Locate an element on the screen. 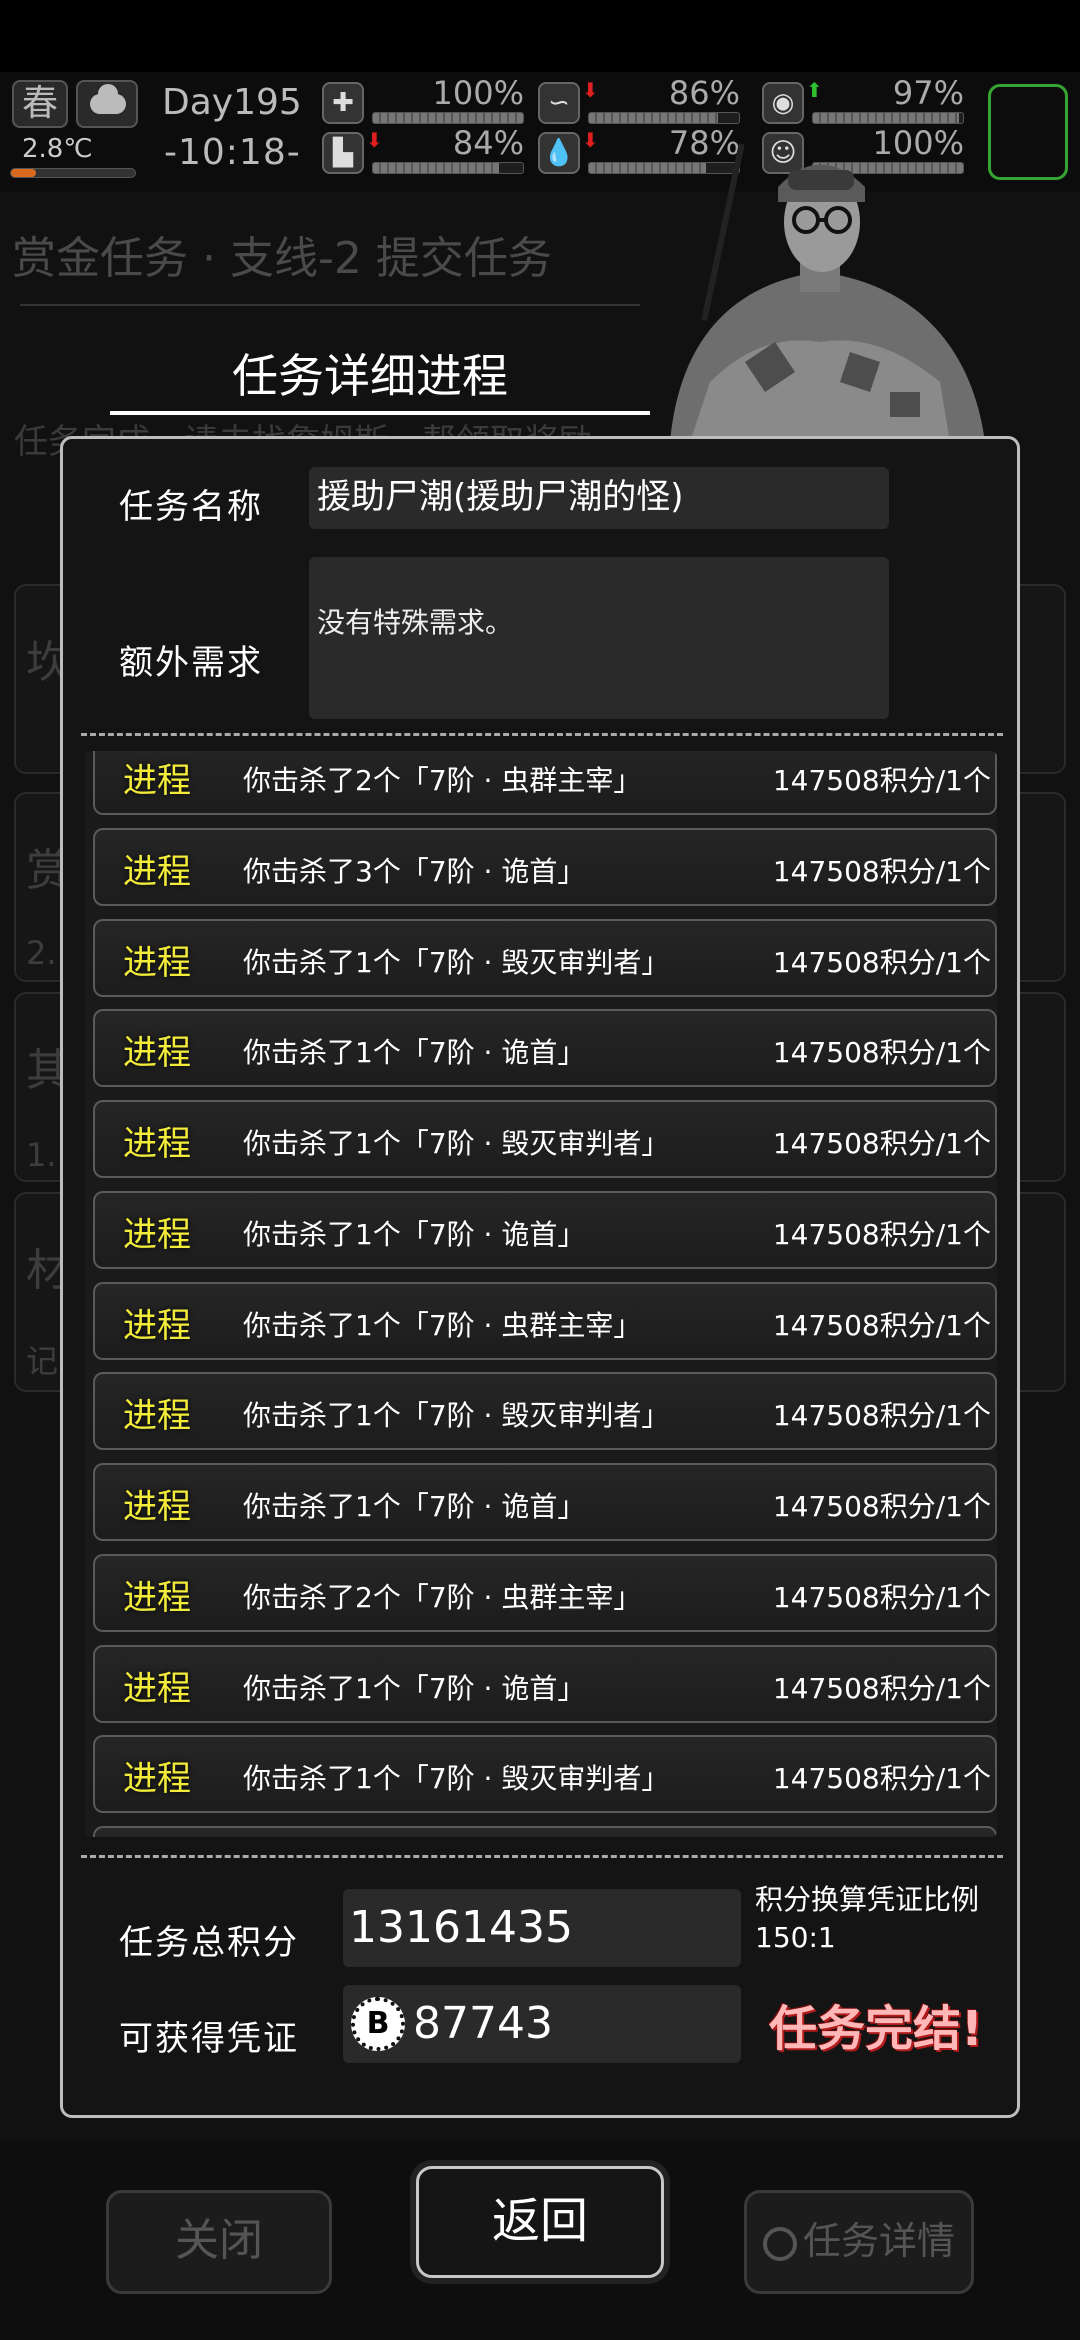 Image resolution: width=1080 pixels, height=2340 pixels. day-counter: Day195 is located at coordinates (232, 102).